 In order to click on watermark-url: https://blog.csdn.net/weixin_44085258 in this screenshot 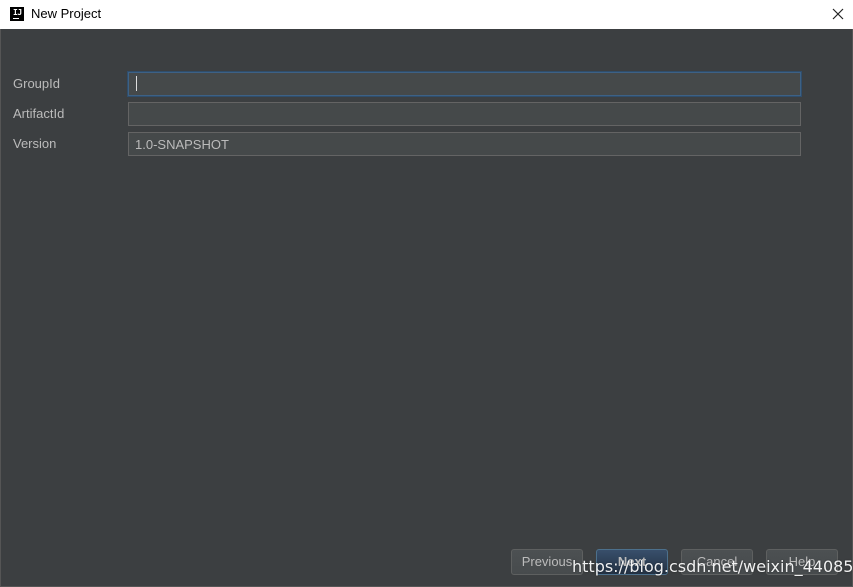, I will do `click(712, 566)`.